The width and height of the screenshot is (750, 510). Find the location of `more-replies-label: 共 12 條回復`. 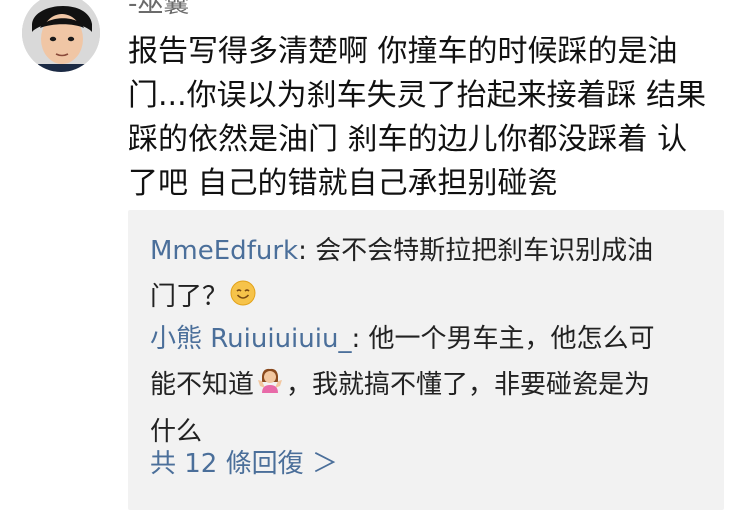

more-replies-label: 共 12 條回復 is located at coordinates (227, 464).